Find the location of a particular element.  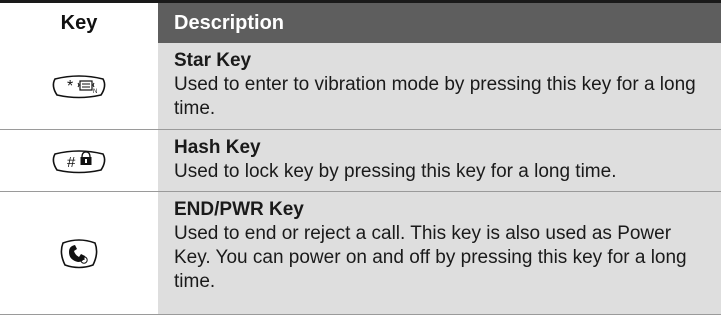

key-name: Hash Key is located at coordinates (217, 147).